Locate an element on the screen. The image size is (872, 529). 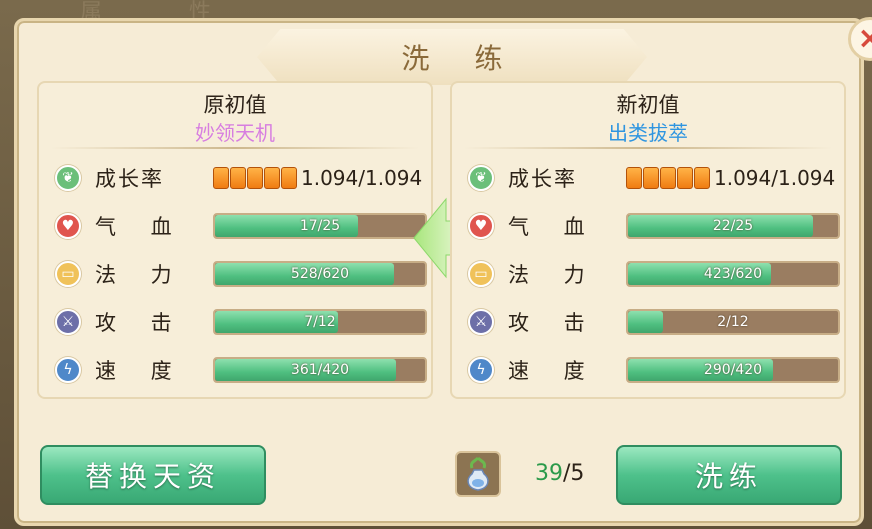
stat-row-hp: ♥ 气 血 17/25 is located at coordinates (241, 226).